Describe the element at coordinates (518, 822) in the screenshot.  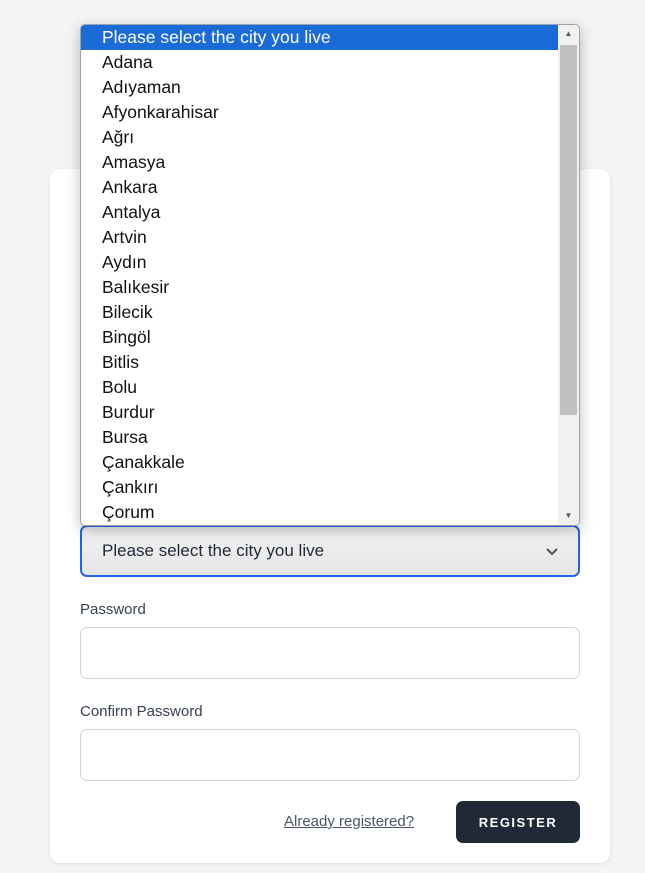
I see `register-button: REGISTER` at that location.